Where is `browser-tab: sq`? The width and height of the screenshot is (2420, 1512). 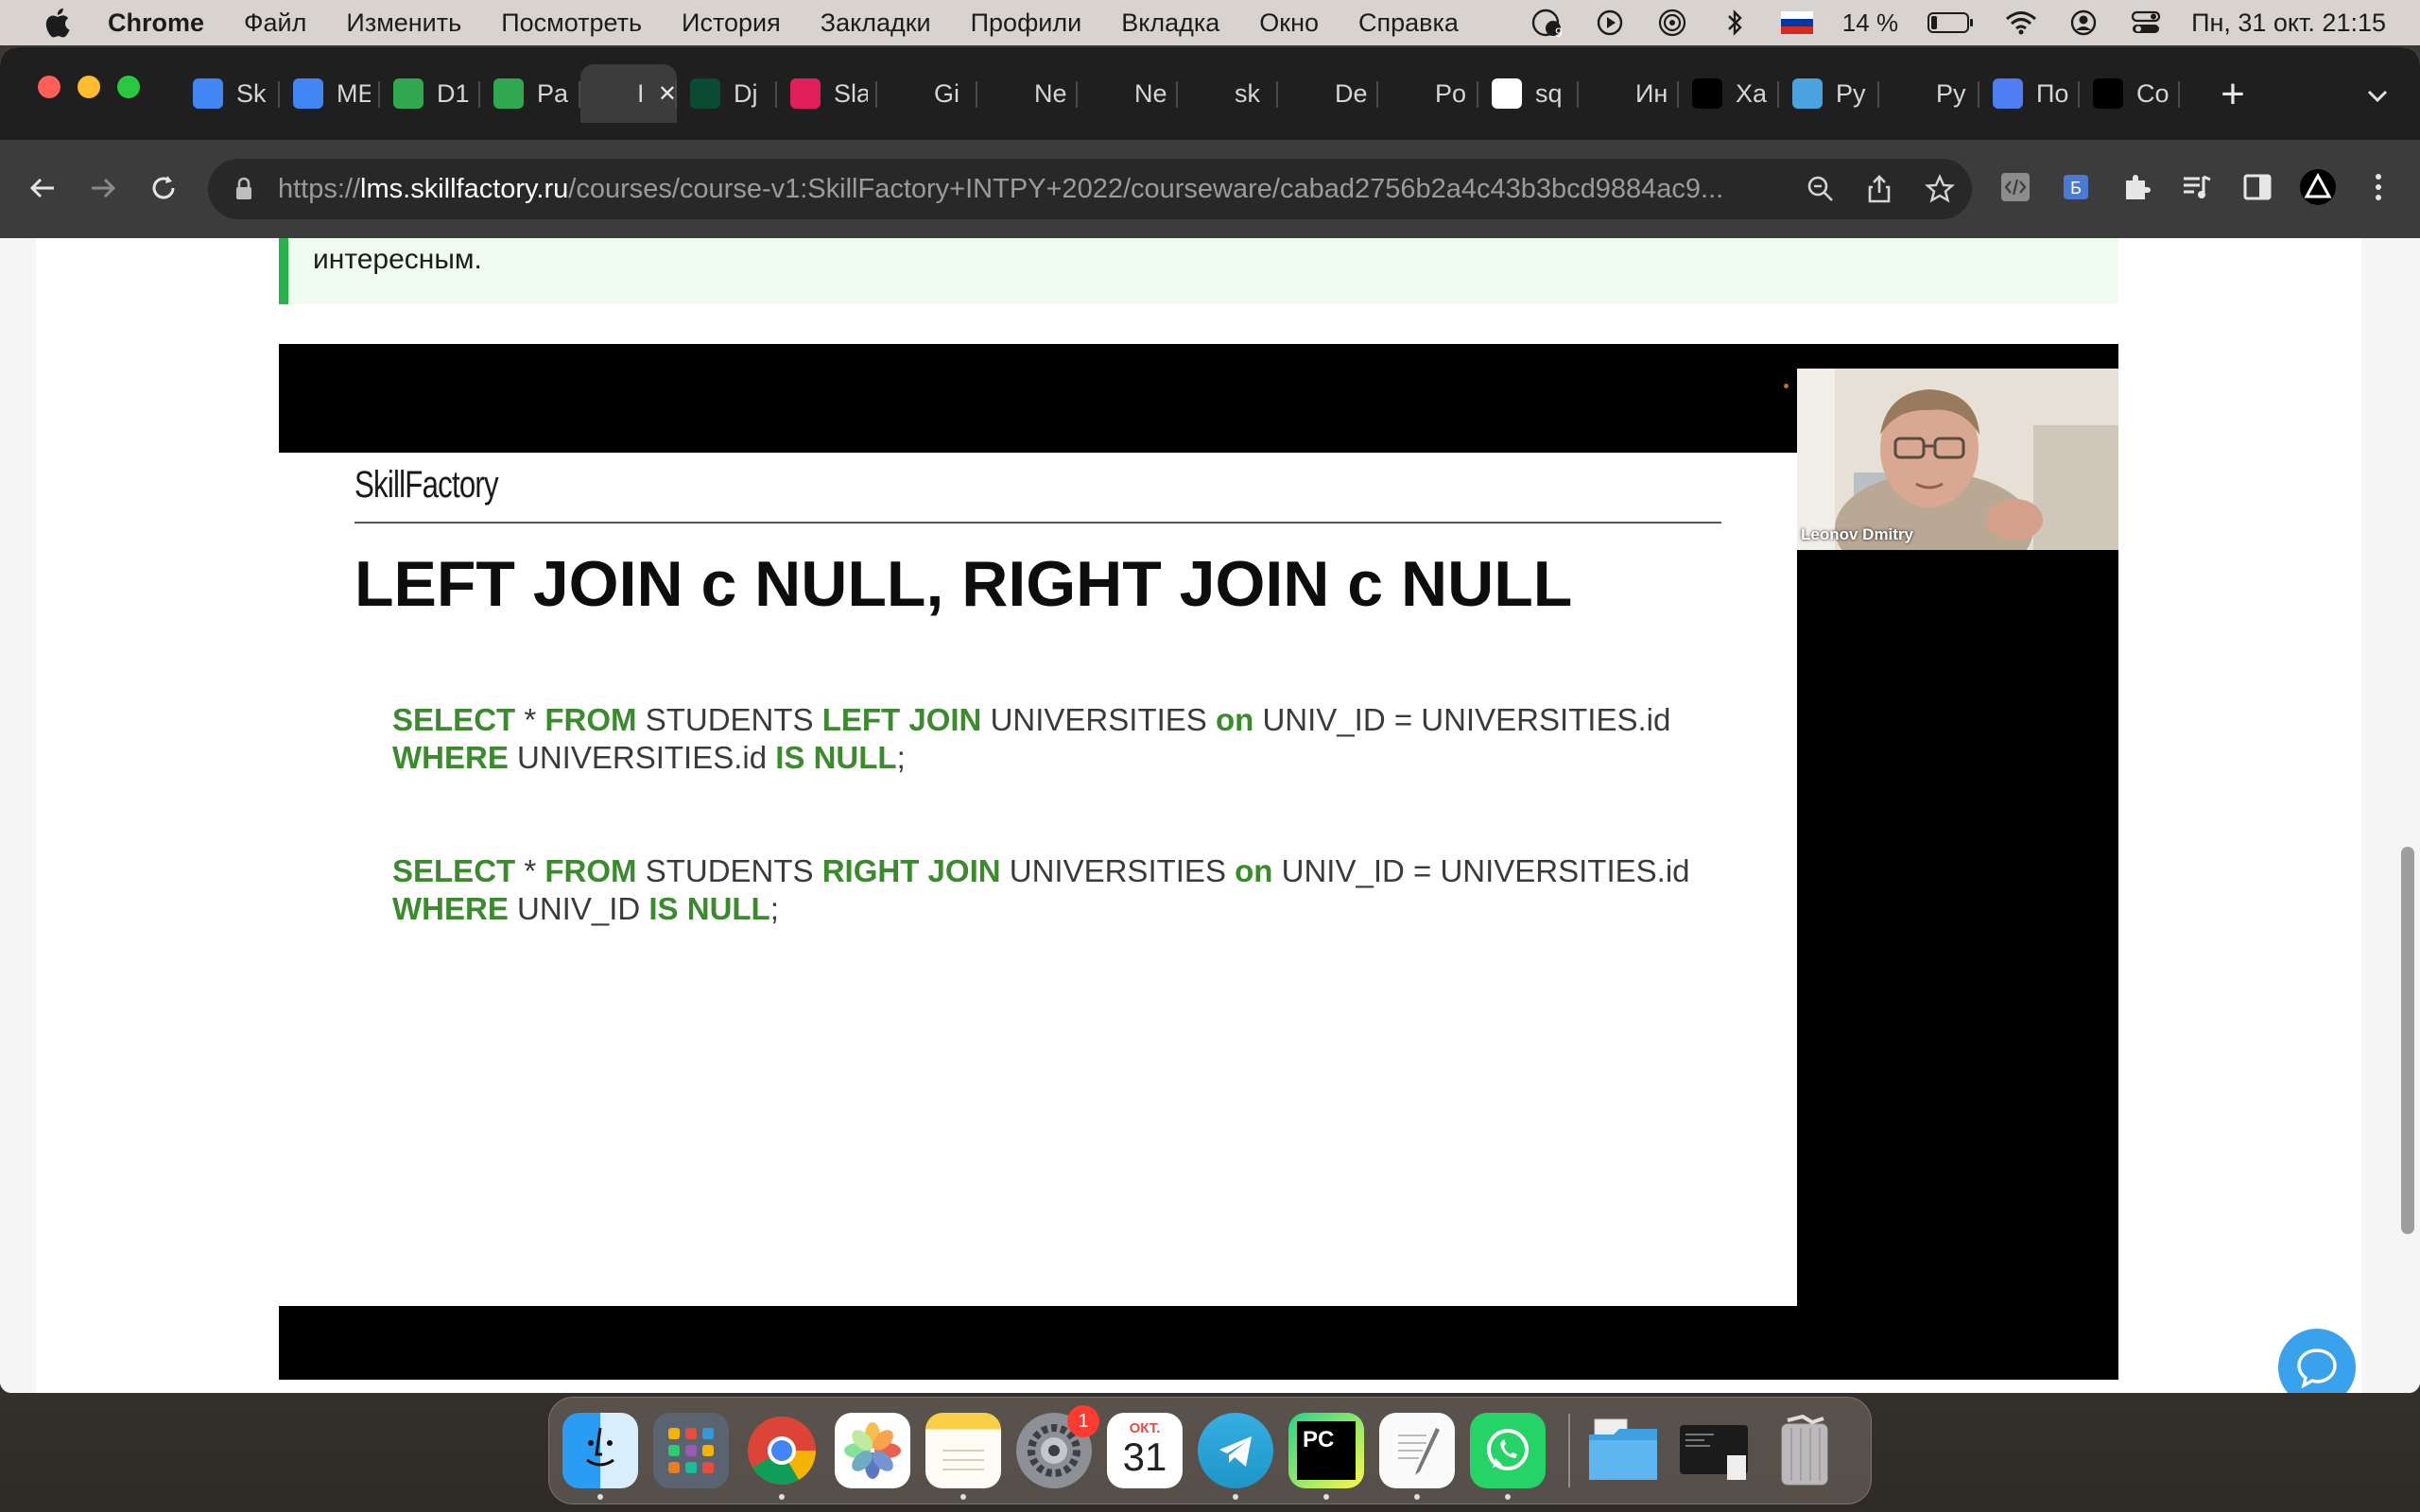 browser-tab: sq is located at coordinates (1528, 93).